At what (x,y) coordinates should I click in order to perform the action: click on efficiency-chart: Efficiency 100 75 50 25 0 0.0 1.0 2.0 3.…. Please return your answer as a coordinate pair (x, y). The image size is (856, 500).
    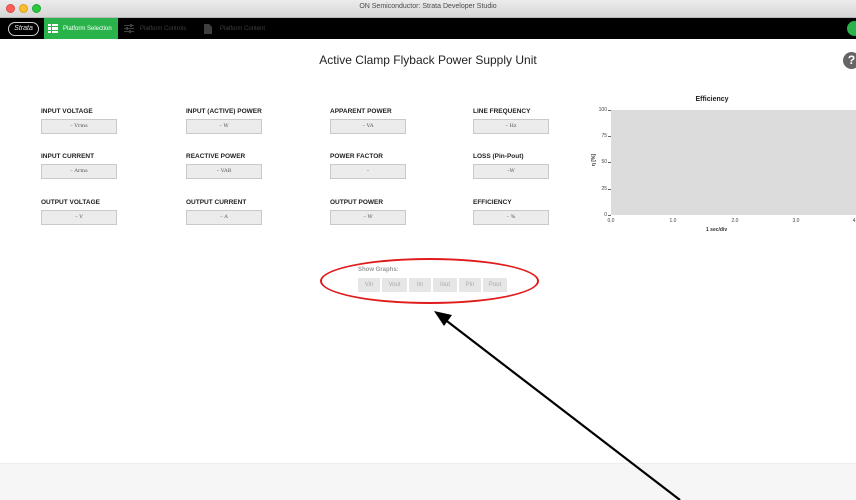
    Looking at the image, I should click on (717, 167).